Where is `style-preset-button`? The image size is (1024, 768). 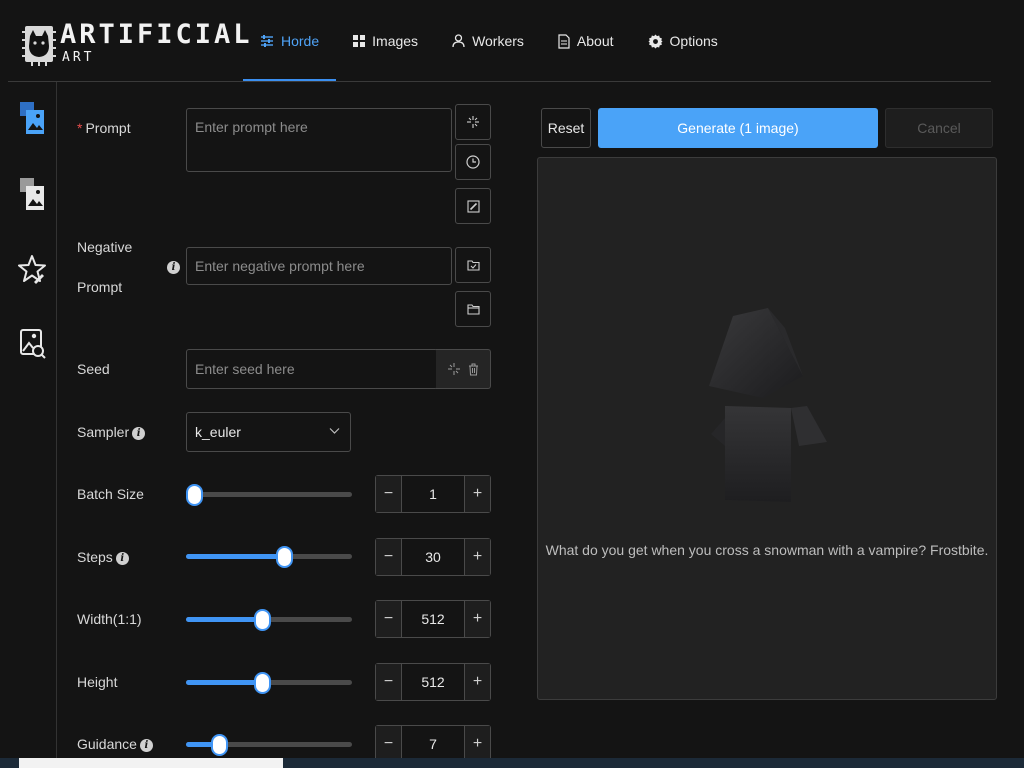
style-preset-button is located at coordinates (473, 206).